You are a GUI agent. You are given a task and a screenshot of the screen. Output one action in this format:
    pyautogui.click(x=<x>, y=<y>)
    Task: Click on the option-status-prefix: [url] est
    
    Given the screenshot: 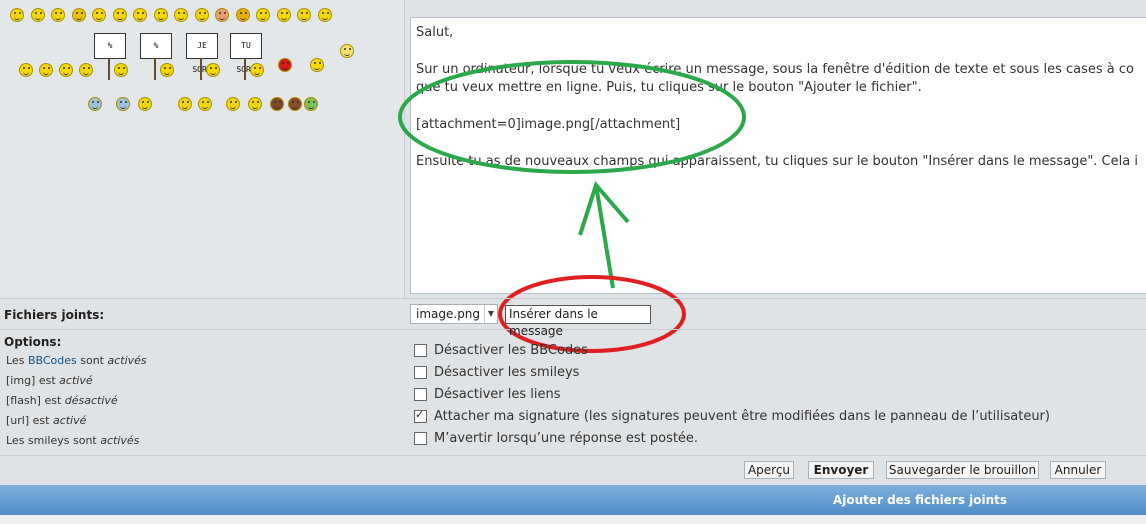 What is the action you would take?
    pyautogui.click(x=29, y=420)
    